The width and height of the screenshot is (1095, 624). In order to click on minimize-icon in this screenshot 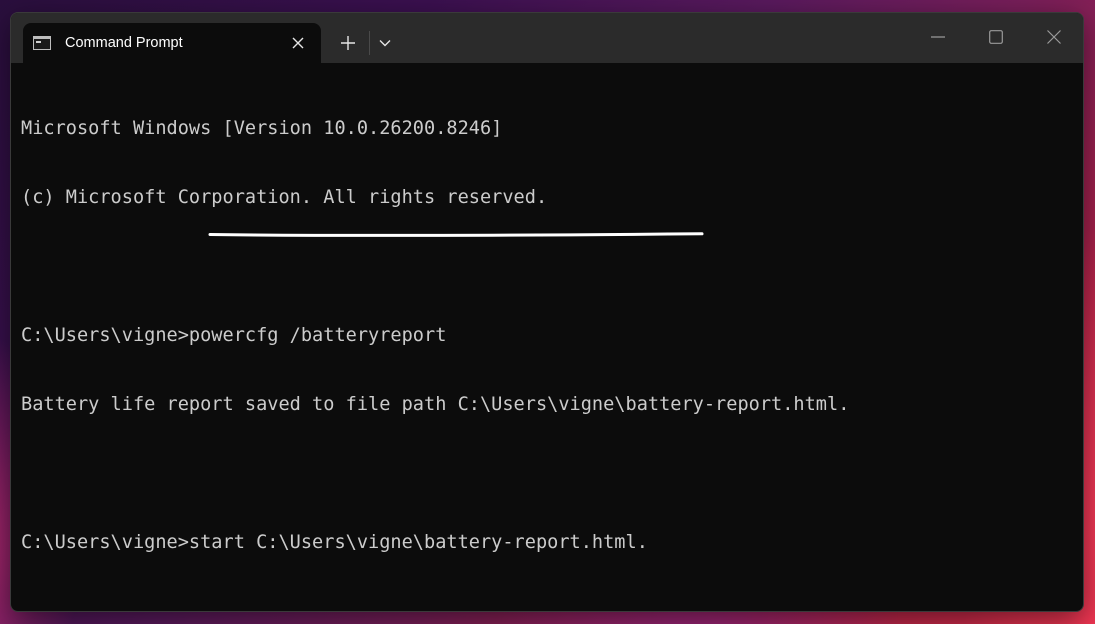, I will do `click(938, 37)`.